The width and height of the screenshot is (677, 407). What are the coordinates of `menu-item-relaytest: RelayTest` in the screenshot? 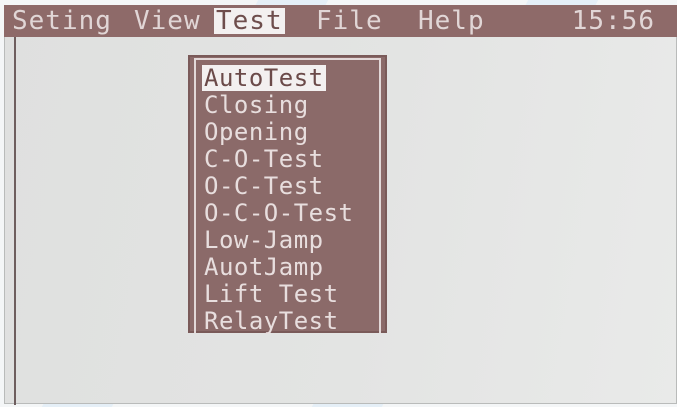 It's located at (271, 321).